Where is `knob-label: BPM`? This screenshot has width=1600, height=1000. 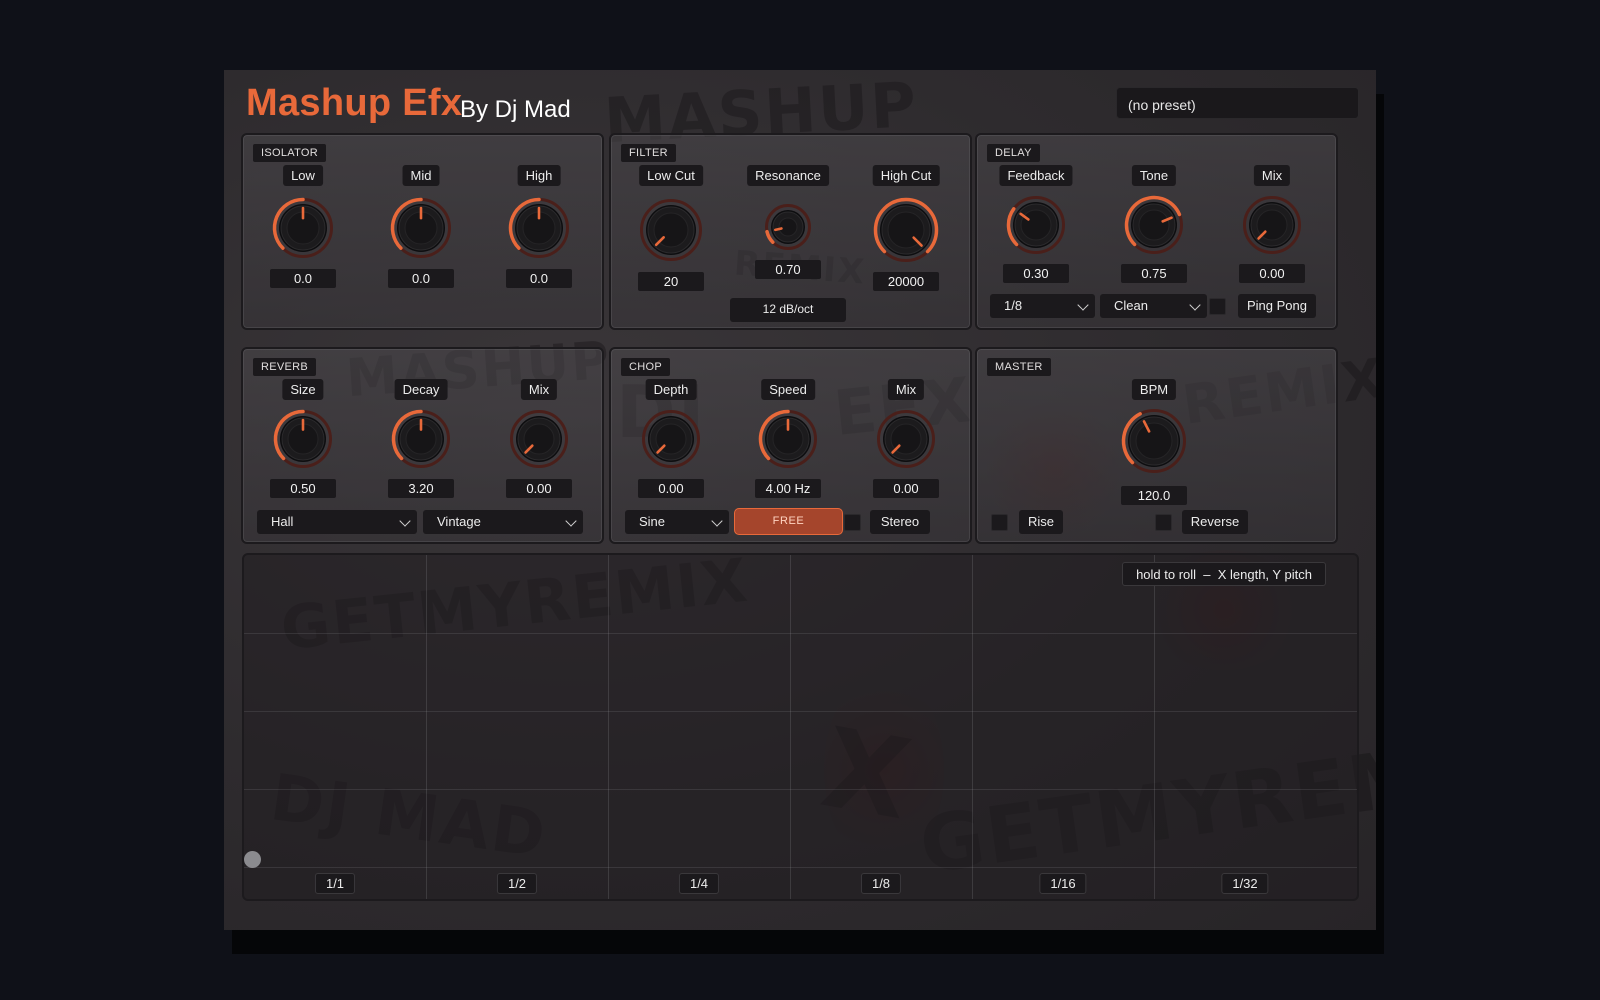 knob-label: BPM is located at coordinates (1154, 389).